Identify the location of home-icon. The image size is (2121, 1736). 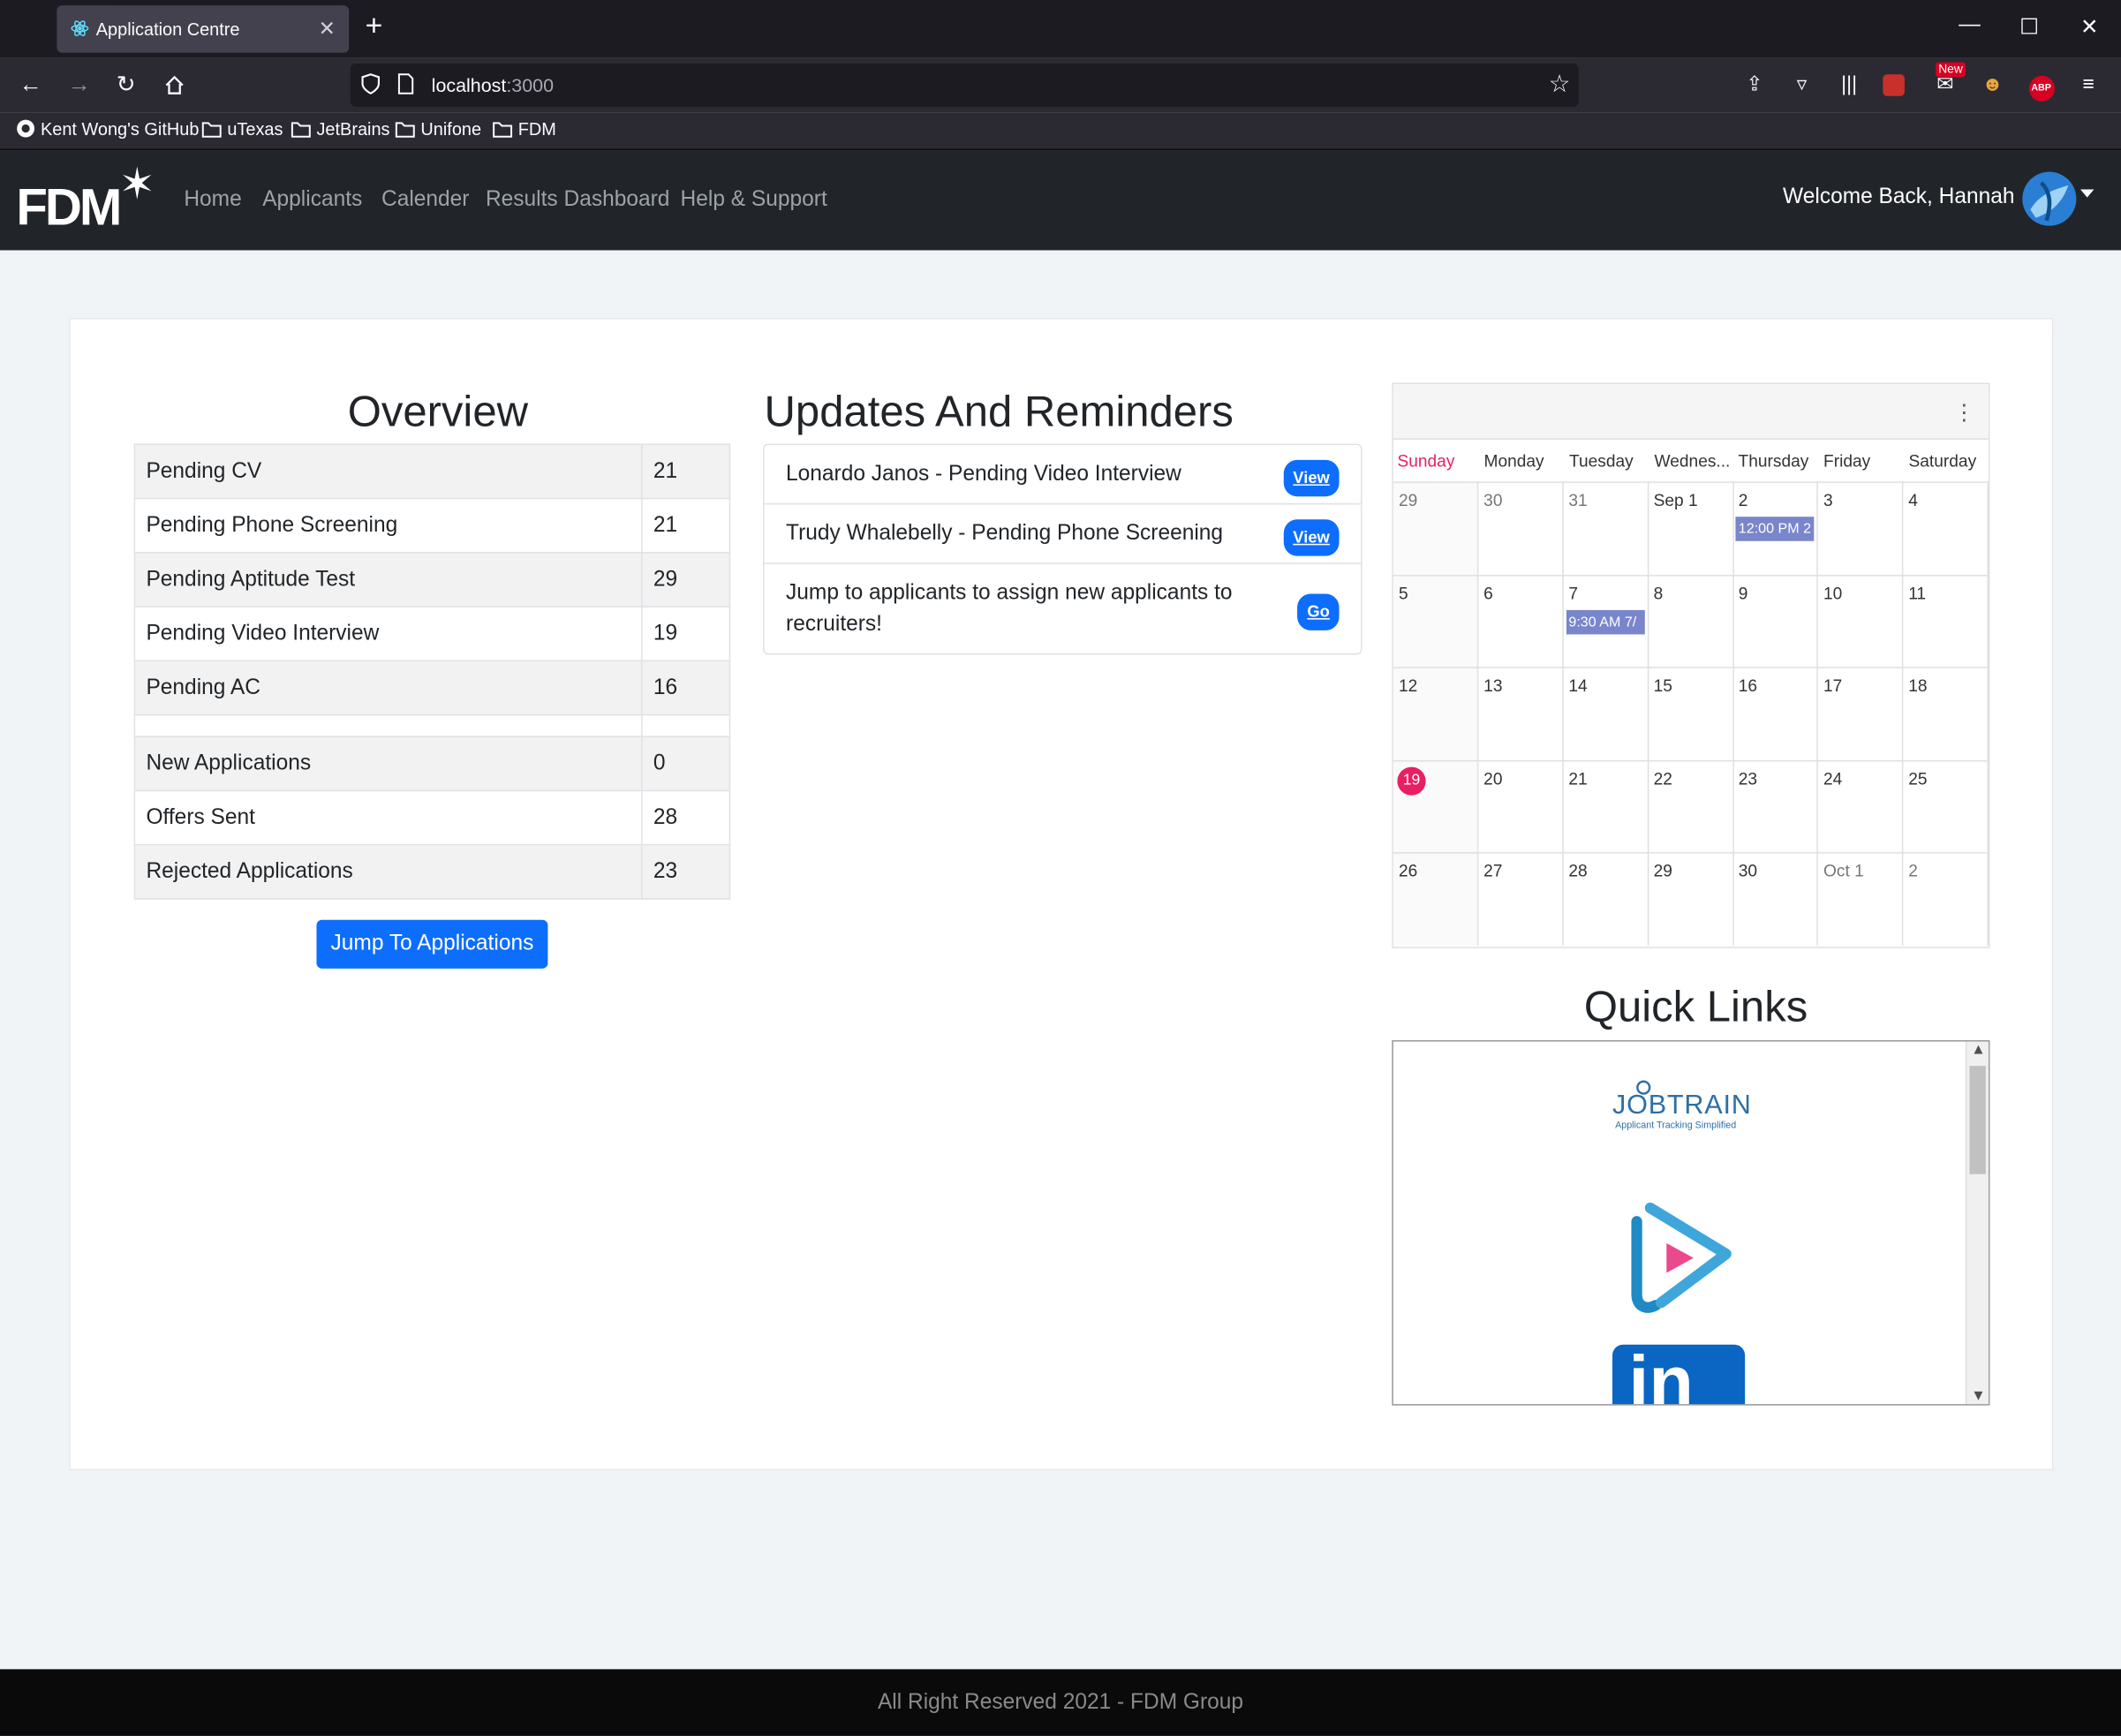
(174, 85).